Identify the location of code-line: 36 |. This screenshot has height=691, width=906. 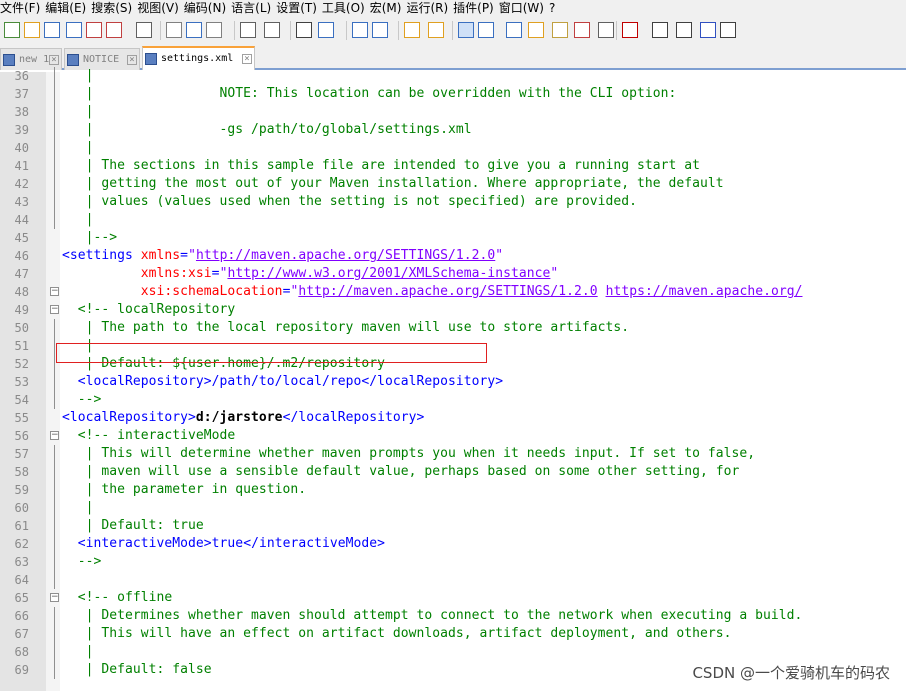
(453, 76).